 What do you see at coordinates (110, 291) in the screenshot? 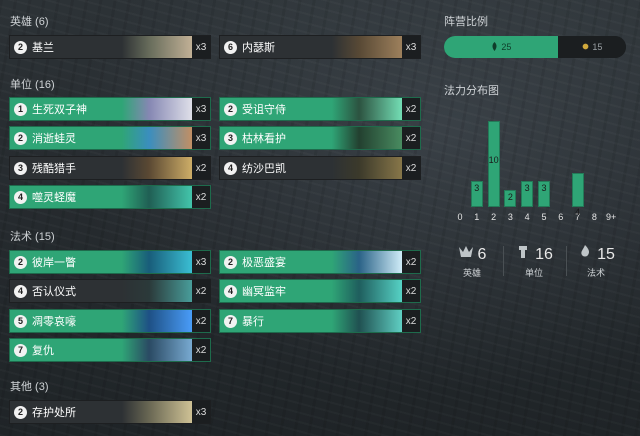
I see `deck-card: 4 否认仪式 x2` at bounding box center [110, 291].